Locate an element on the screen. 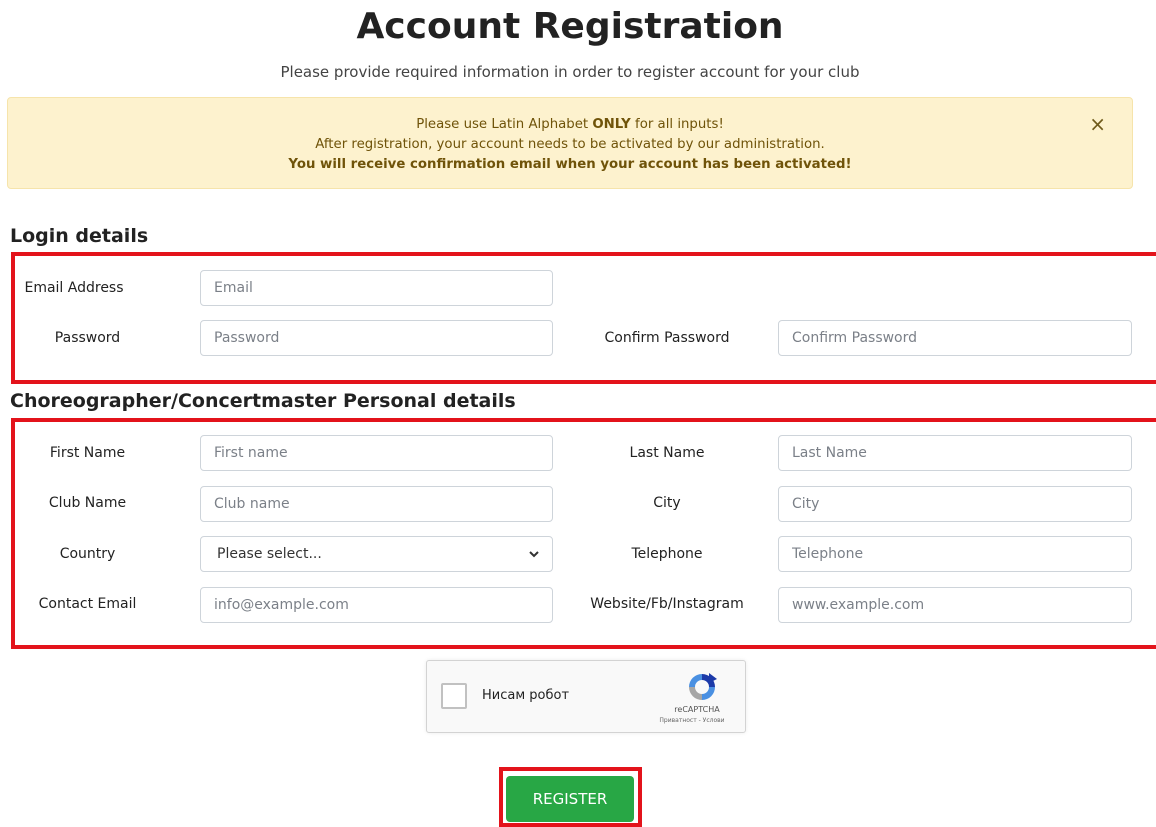 The width and height of the screenshot is (1156, 827). recaptcha-terms-link: Приватност - Услови is located at coordinates (692, 720).